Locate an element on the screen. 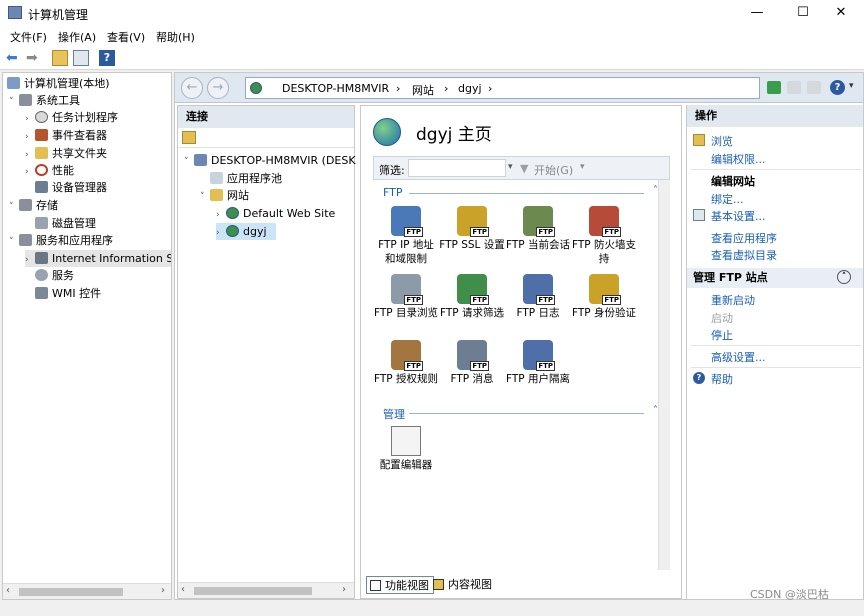 The height and width of the screenshot is (616, 864). tree-item-task-scheduler: › 任务计划程序 is located at coordinates (71, 117).